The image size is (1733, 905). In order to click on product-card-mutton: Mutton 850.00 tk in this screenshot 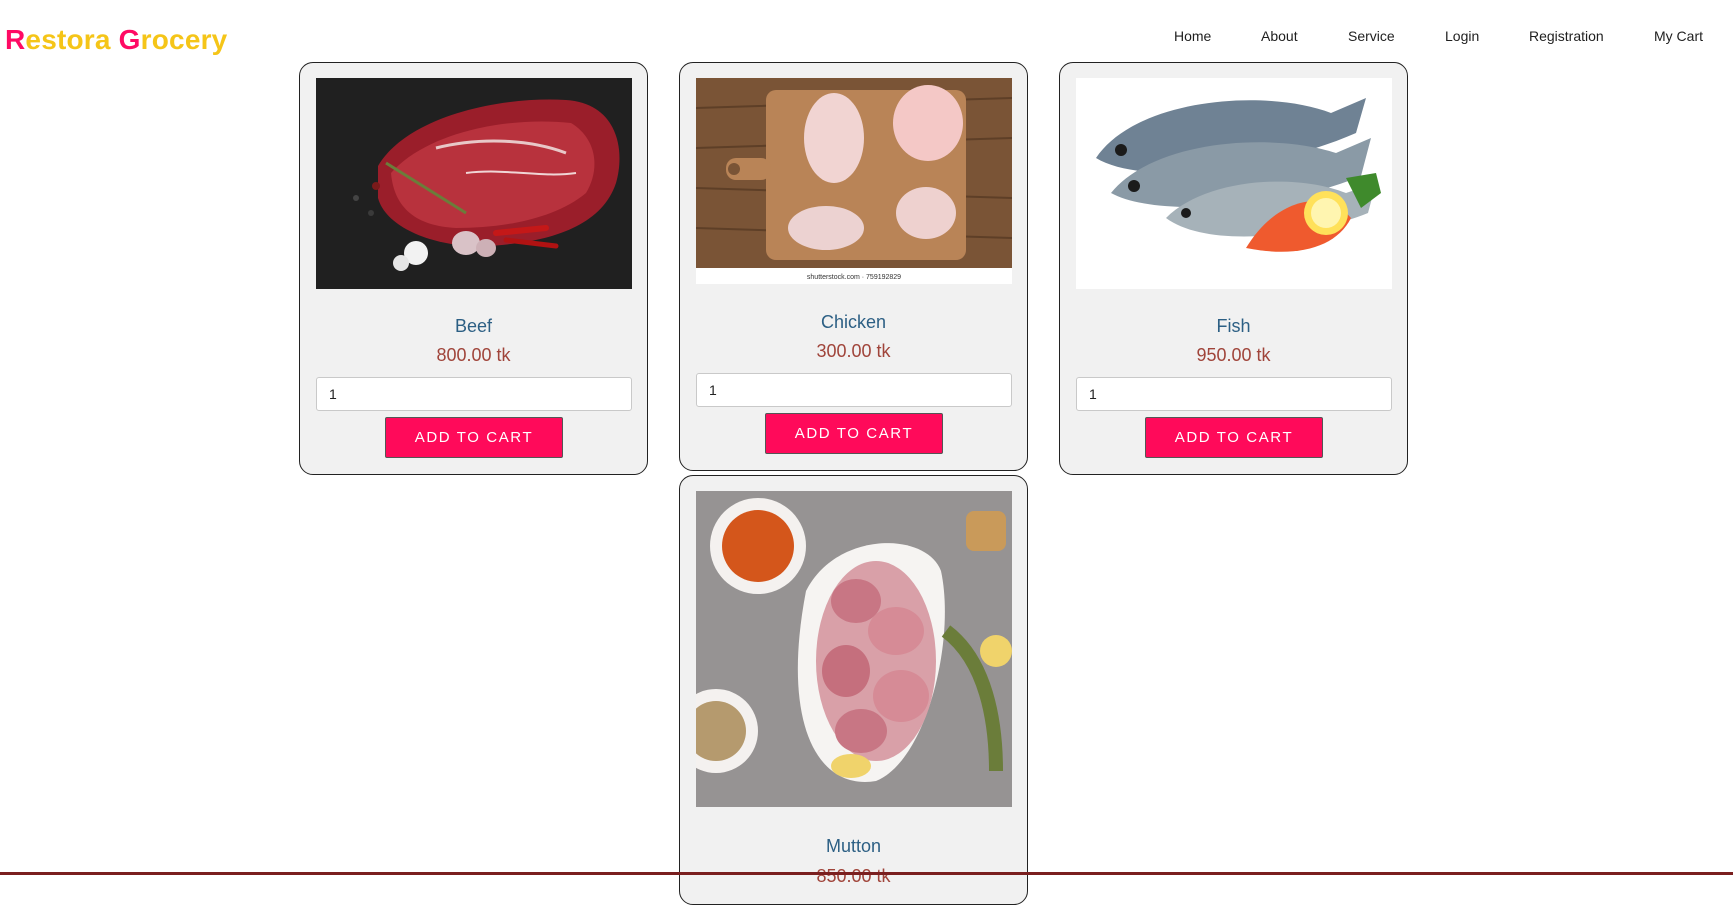, I will do `click(853, 690)`.